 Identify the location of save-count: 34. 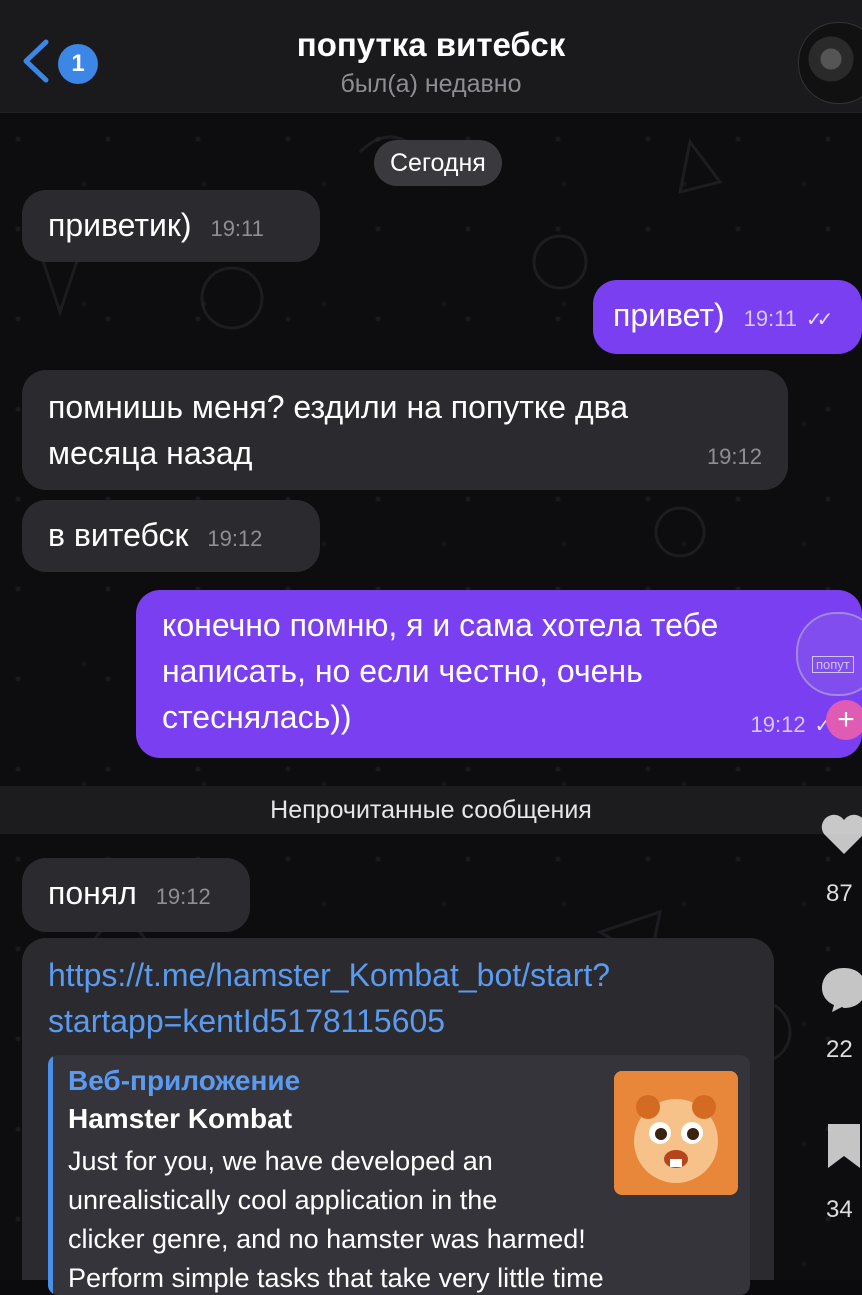
(839, 1209).